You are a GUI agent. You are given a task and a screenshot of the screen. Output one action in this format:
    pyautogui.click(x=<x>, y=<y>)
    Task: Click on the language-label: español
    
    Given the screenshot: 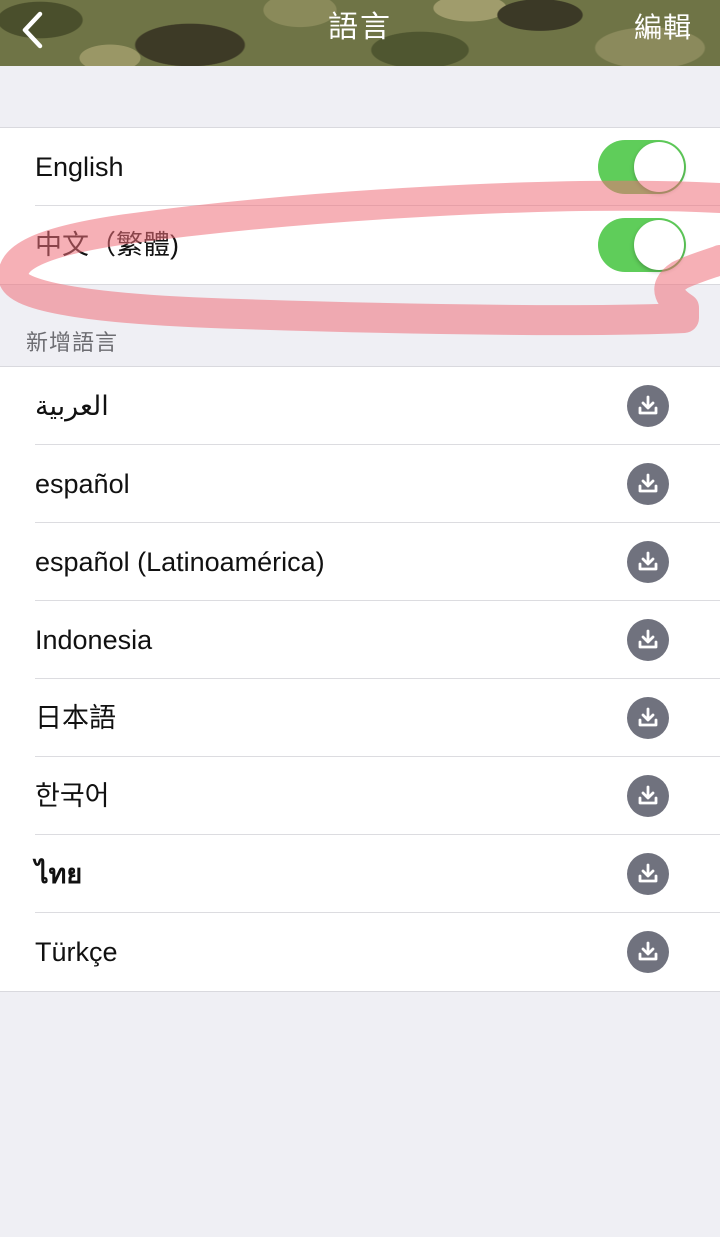 What is the action you would take?
    pyautogui.click(x=82, y=484)
    